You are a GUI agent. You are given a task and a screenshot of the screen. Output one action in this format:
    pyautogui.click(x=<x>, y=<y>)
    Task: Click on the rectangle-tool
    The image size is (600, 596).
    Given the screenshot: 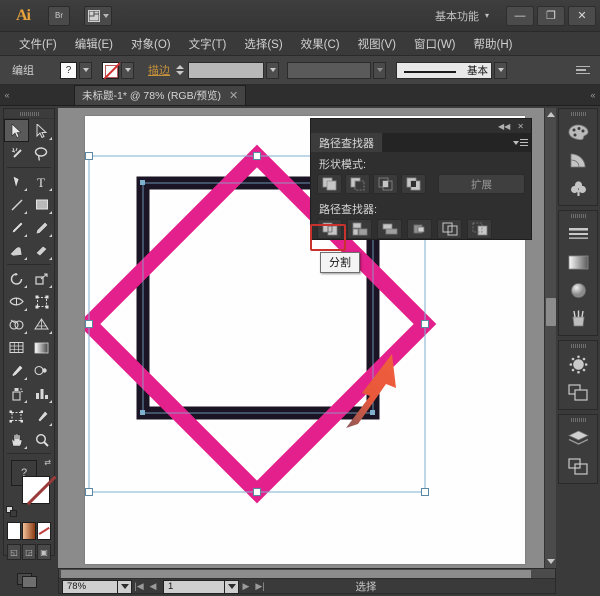 What is the action you would take?
    pyautogui.click(x=41, y=204)
    